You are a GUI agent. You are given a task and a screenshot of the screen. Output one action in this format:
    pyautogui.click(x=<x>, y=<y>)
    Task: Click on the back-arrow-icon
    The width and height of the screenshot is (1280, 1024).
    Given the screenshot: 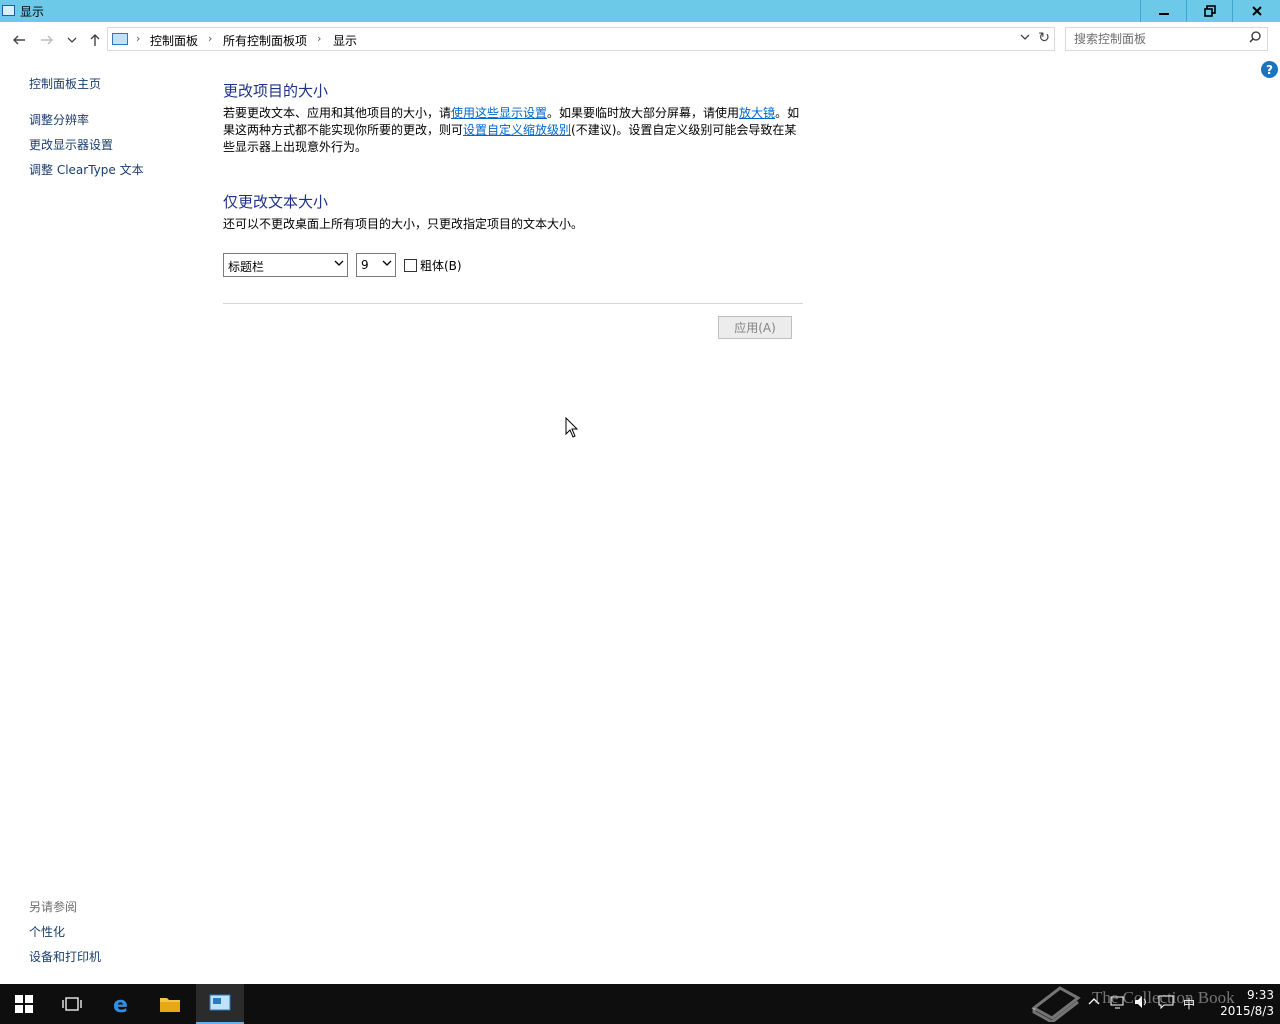 What is the action you would take?
    pyautogui.click(x=19, y=40)
    